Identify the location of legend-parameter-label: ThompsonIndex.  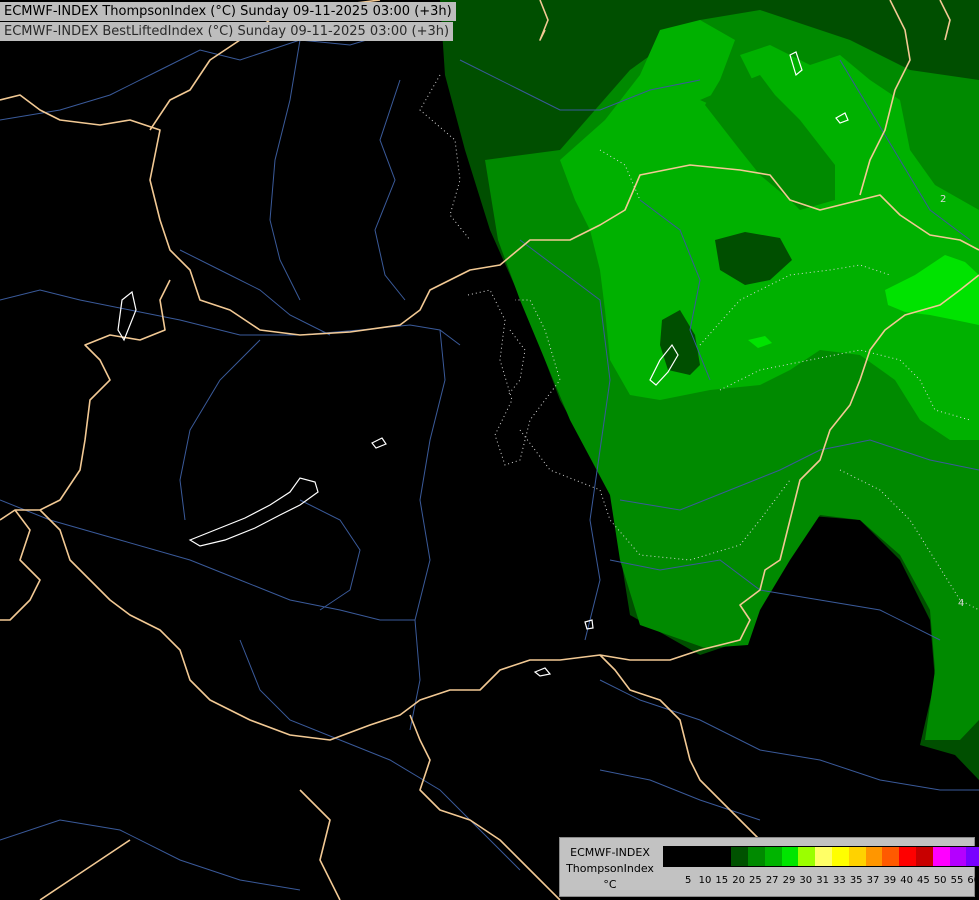
(610, 868).